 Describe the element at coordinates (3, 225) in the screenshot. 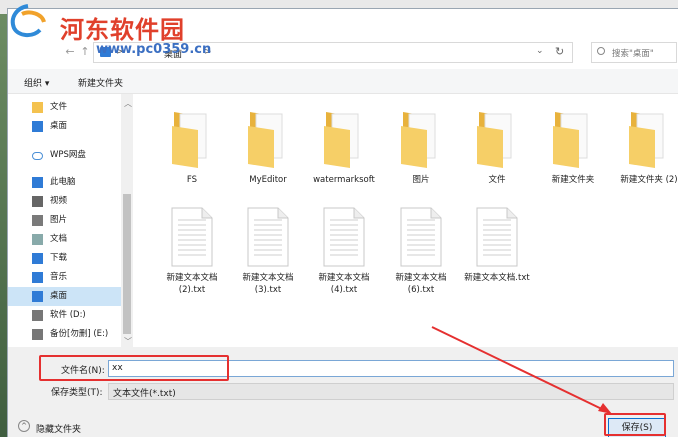

I see `desktop-background` at that location.